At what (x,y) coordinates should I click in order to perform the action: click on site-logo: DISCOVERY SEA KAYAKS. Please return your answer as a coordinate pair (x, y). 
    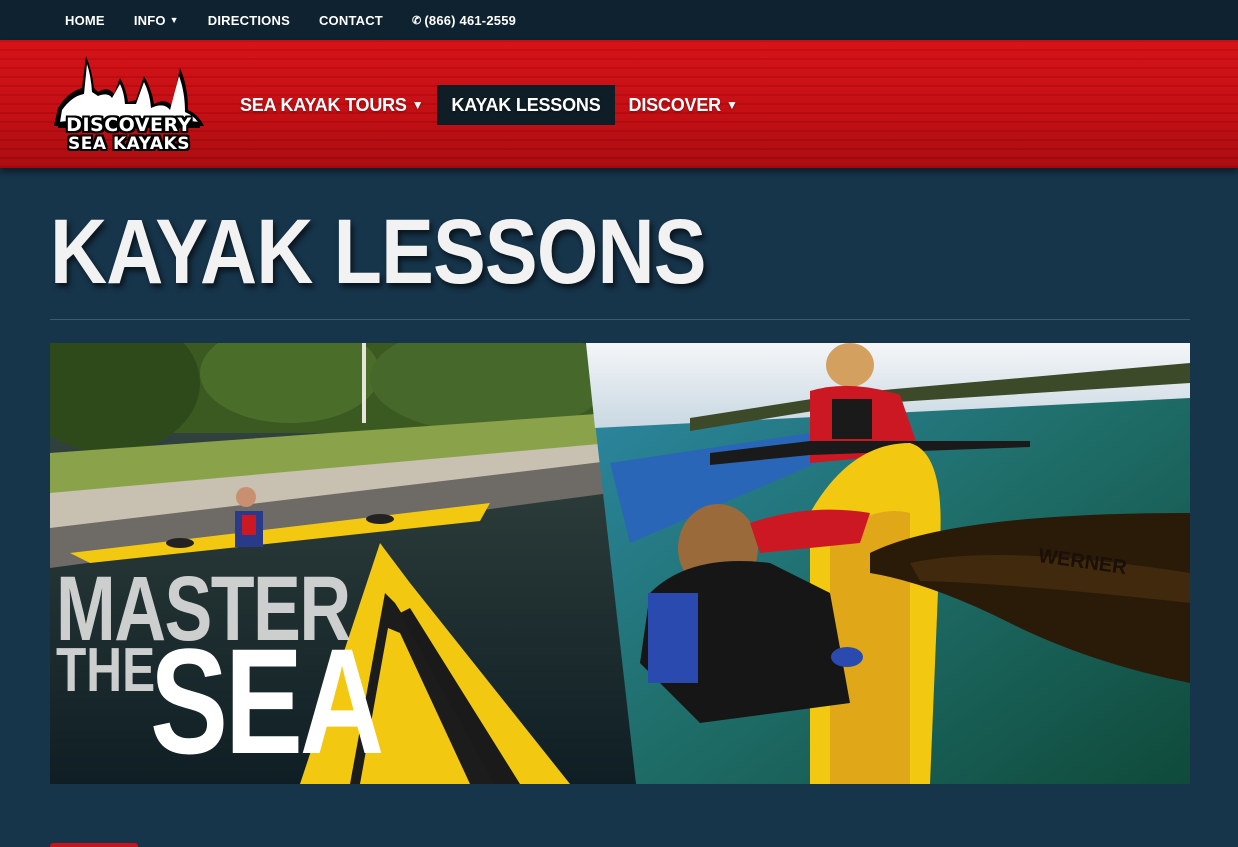
    Looking at the image, I should click on (129, 104).